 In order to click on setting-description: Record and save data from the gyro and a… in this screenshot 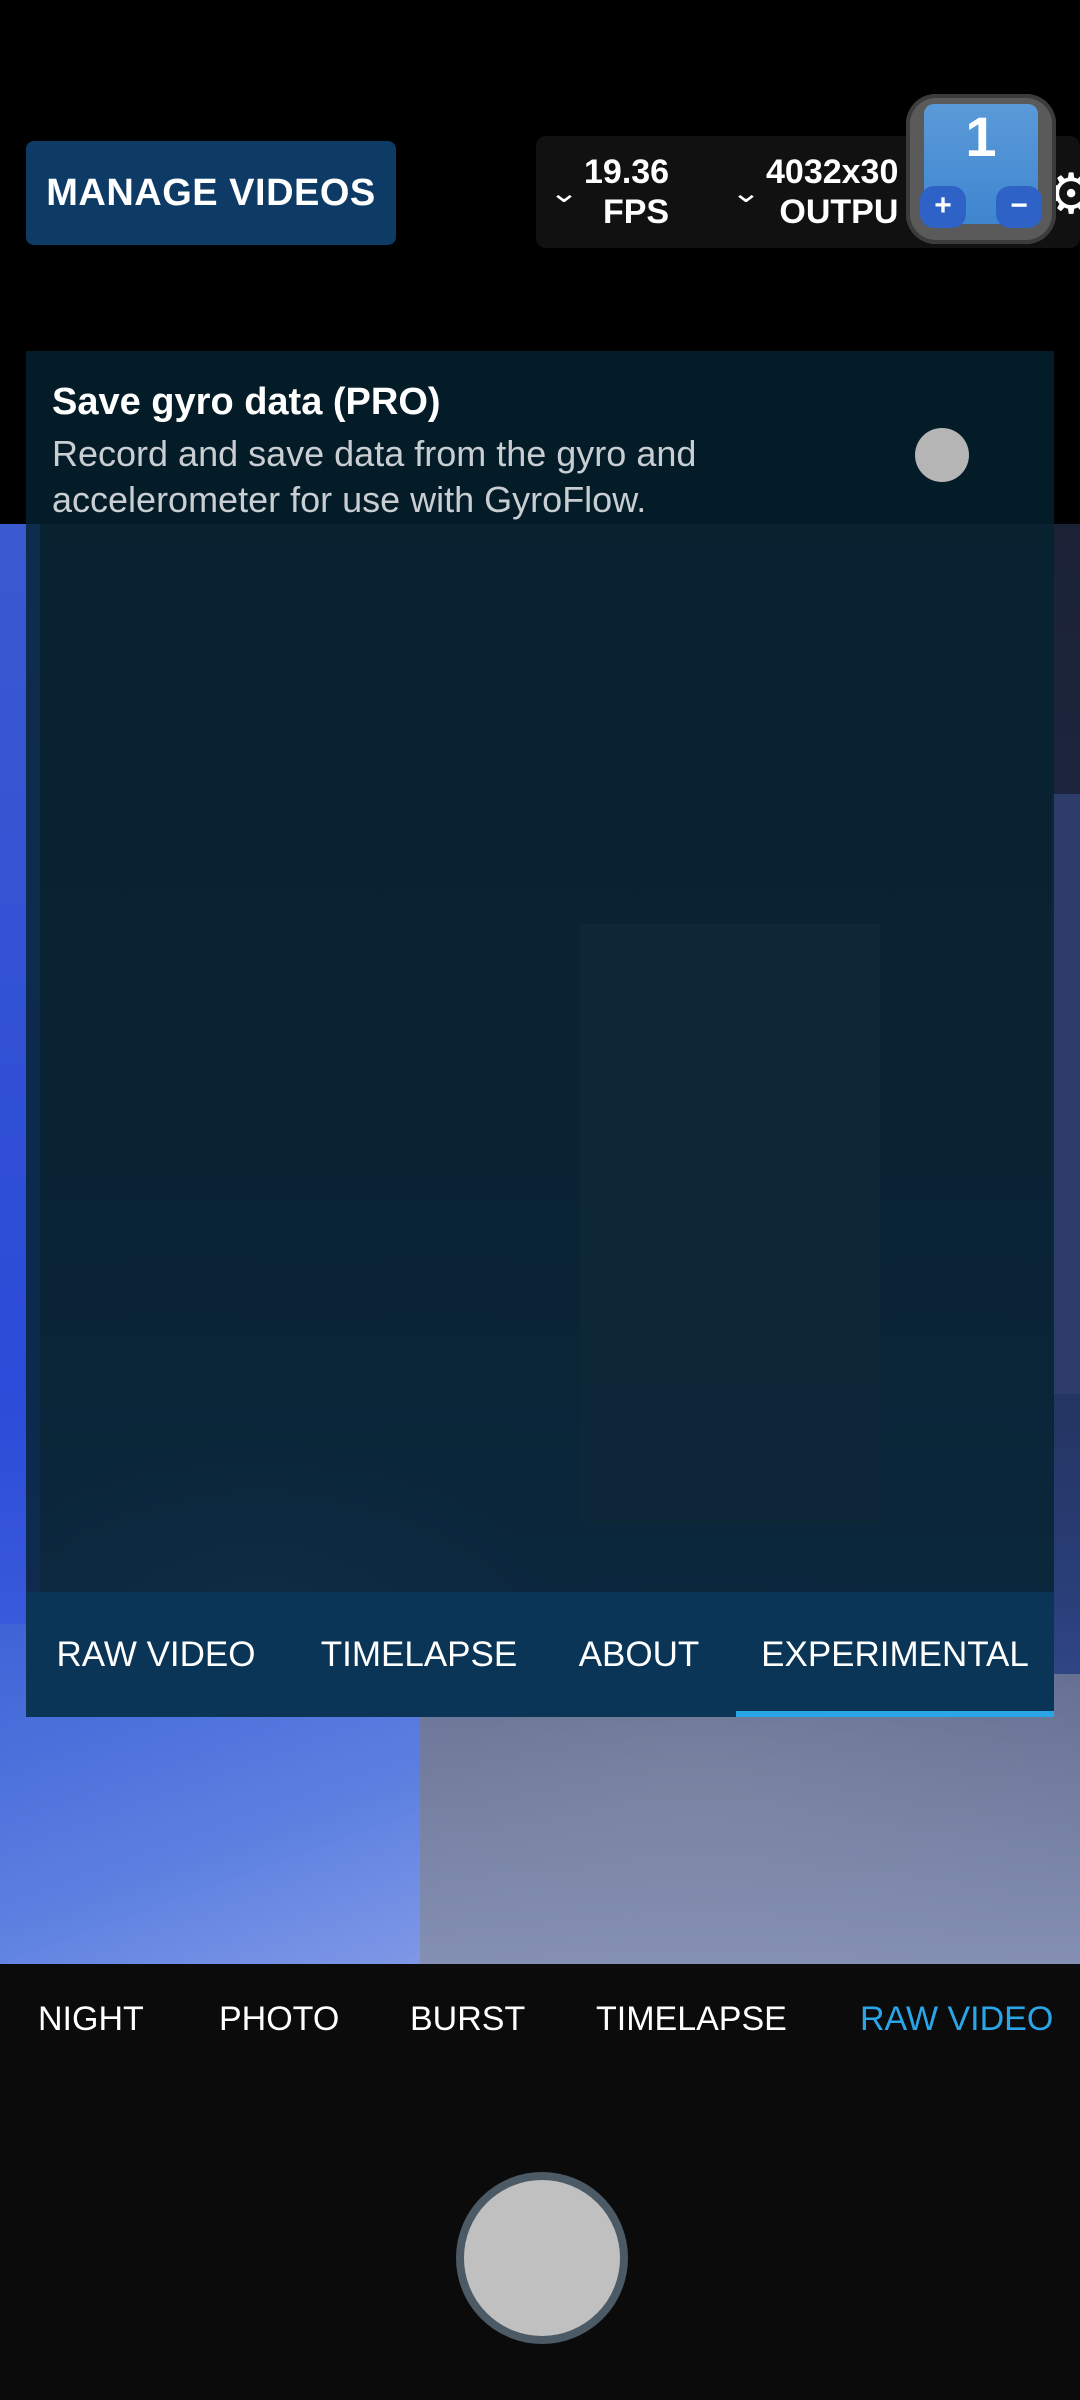, I will do `click(374, 476)`.